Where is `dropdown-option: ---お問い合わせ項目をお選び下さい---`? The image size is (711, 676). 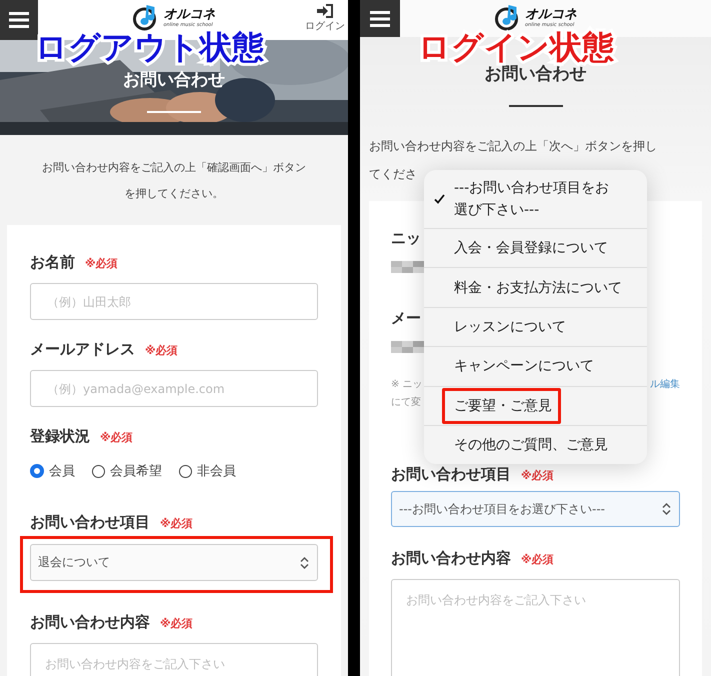
dropdown-option: ---お問い合わせ項目をお選び下さい--- is located at coordinates (535, 199).